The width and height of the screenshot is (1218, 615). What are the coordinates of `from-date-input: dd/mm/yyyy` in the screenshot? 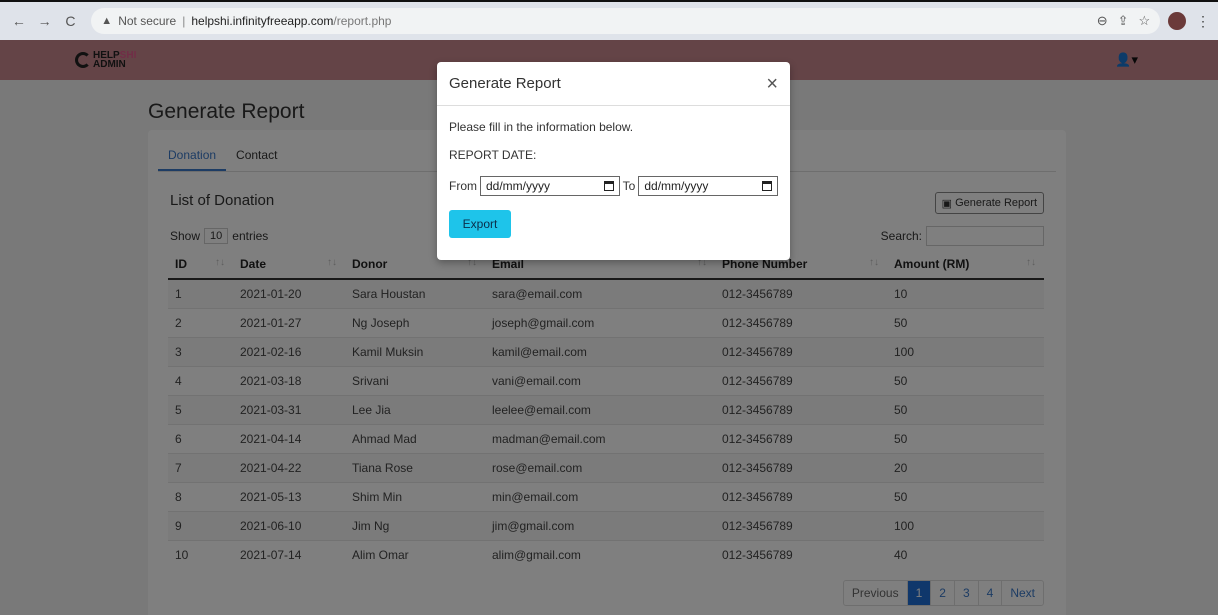 It's located at (550, 186).